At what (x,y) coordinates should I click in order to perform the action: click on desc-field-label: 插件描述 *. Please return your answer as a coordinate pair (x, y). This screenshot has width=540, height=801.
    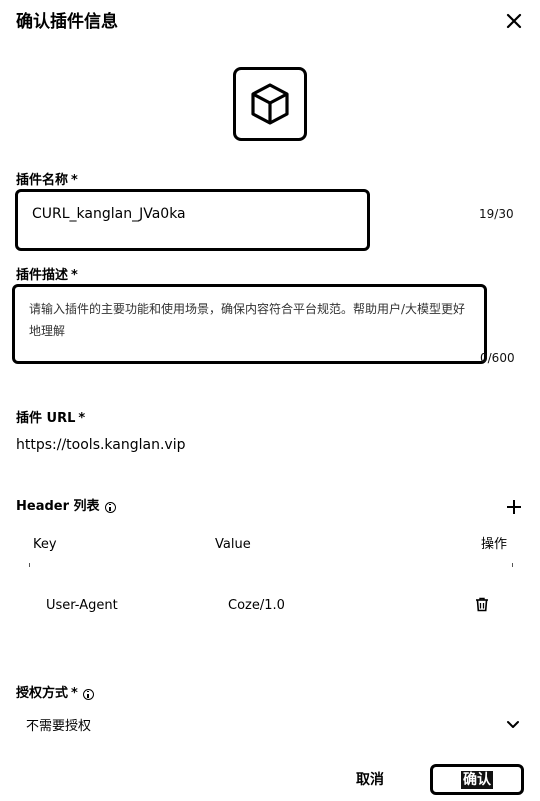
    Looking at the image, I should click on (47, 276).